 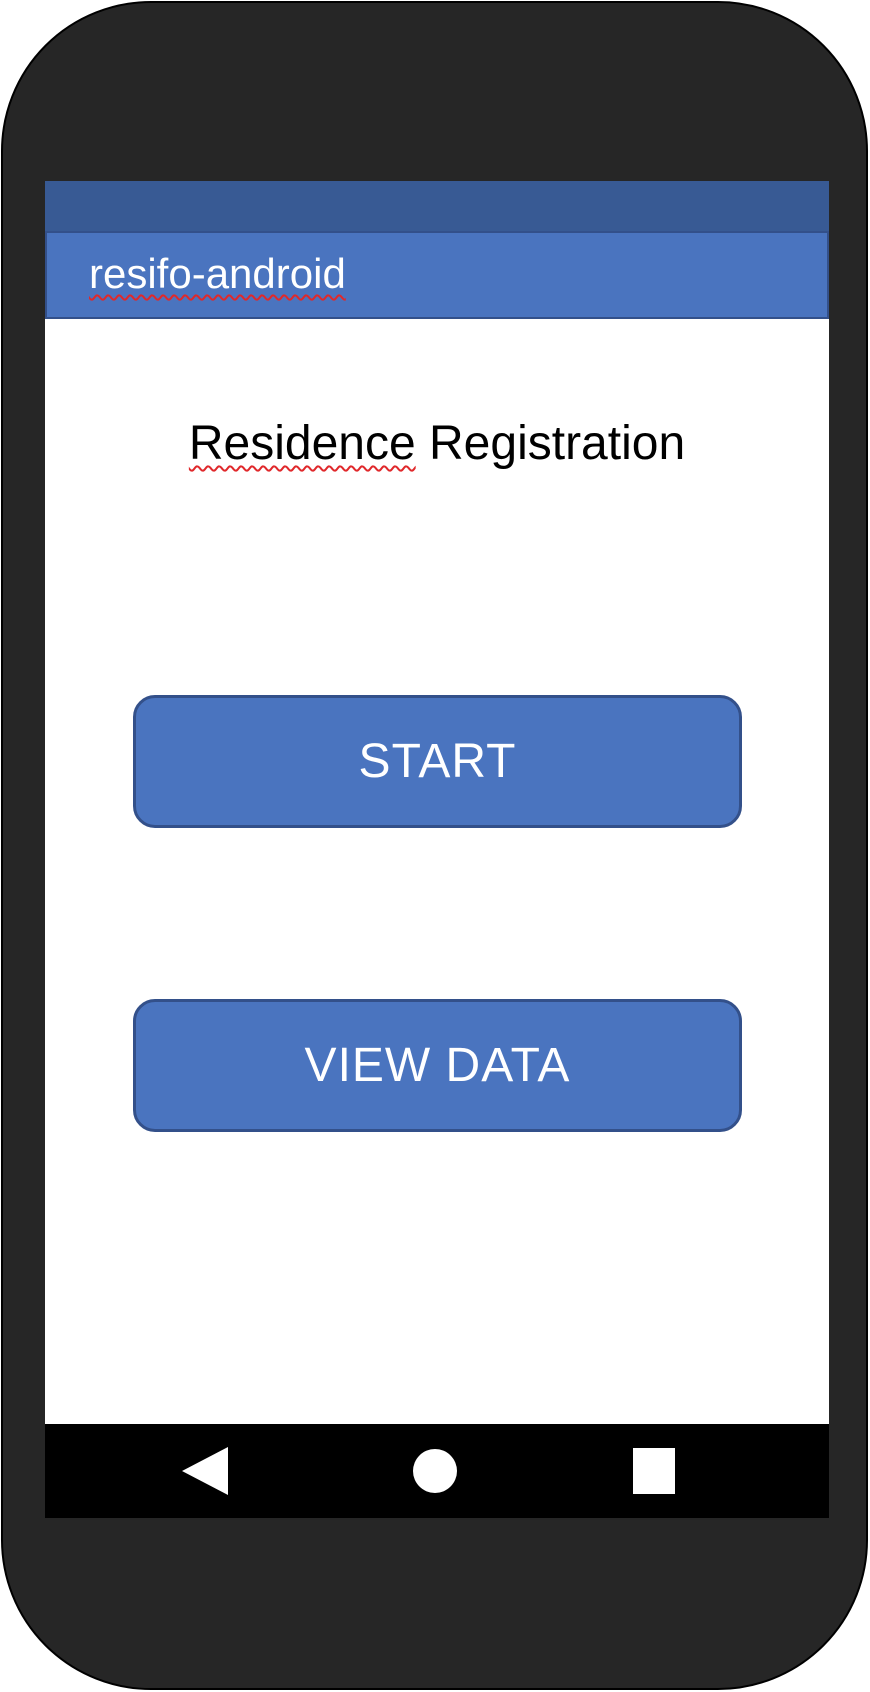 I want to click on nav-home-button, so click(x=435, y=1471).